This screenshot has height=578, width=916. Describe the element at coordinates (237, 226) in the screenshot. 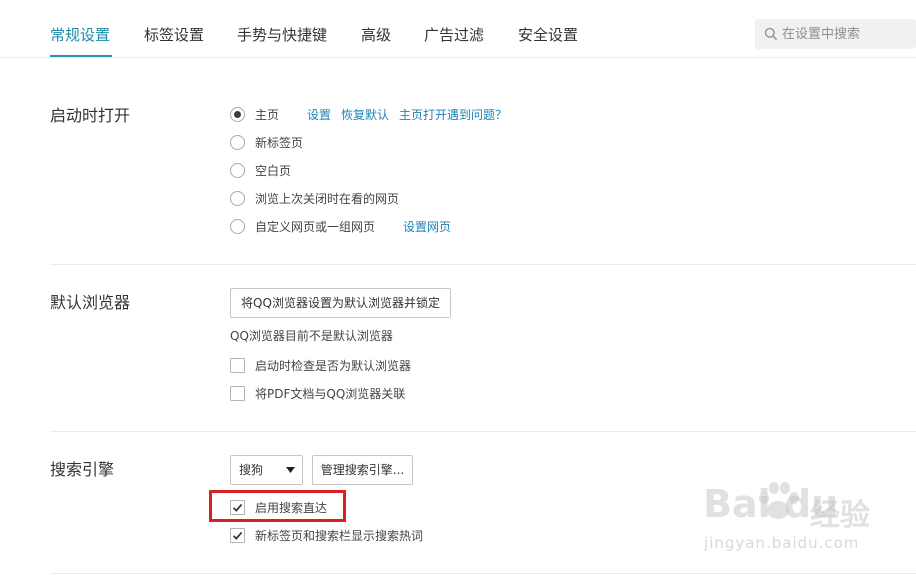

I see `radio-custom-pages` at that location.